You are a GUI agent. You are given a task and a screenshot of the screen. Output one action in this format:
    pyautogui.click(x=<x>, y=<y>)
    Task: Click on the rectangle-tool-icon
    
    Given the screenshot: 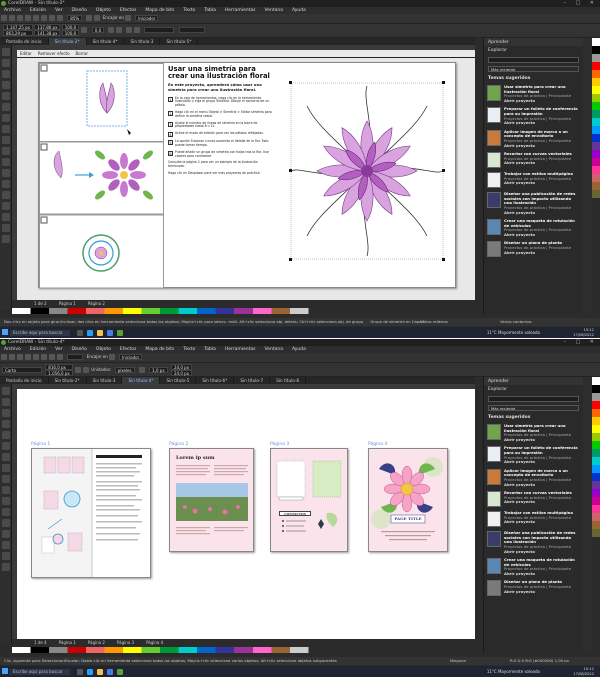 What is the action you would take?
    pyautogui.click(x=6, y=457)
    